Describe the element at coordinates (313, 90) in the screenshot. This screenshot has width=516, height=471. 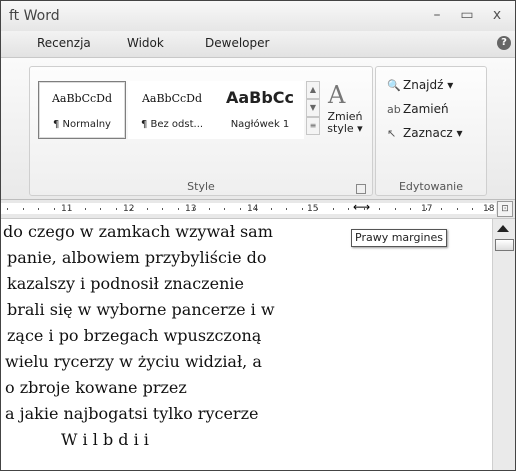
I see `styles-scroll-up-button: ▲` at that location.